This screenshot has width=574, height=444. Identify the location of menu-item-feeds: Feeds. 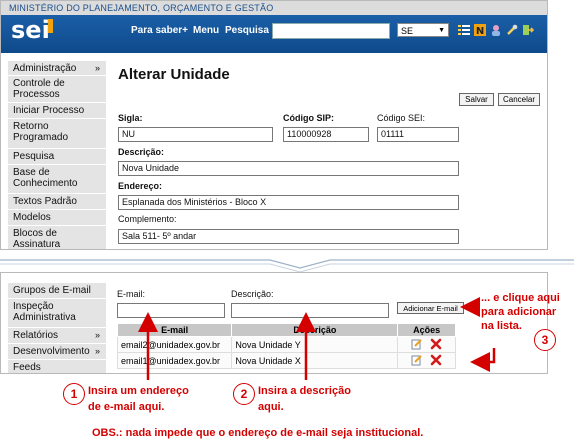
(57, 366).